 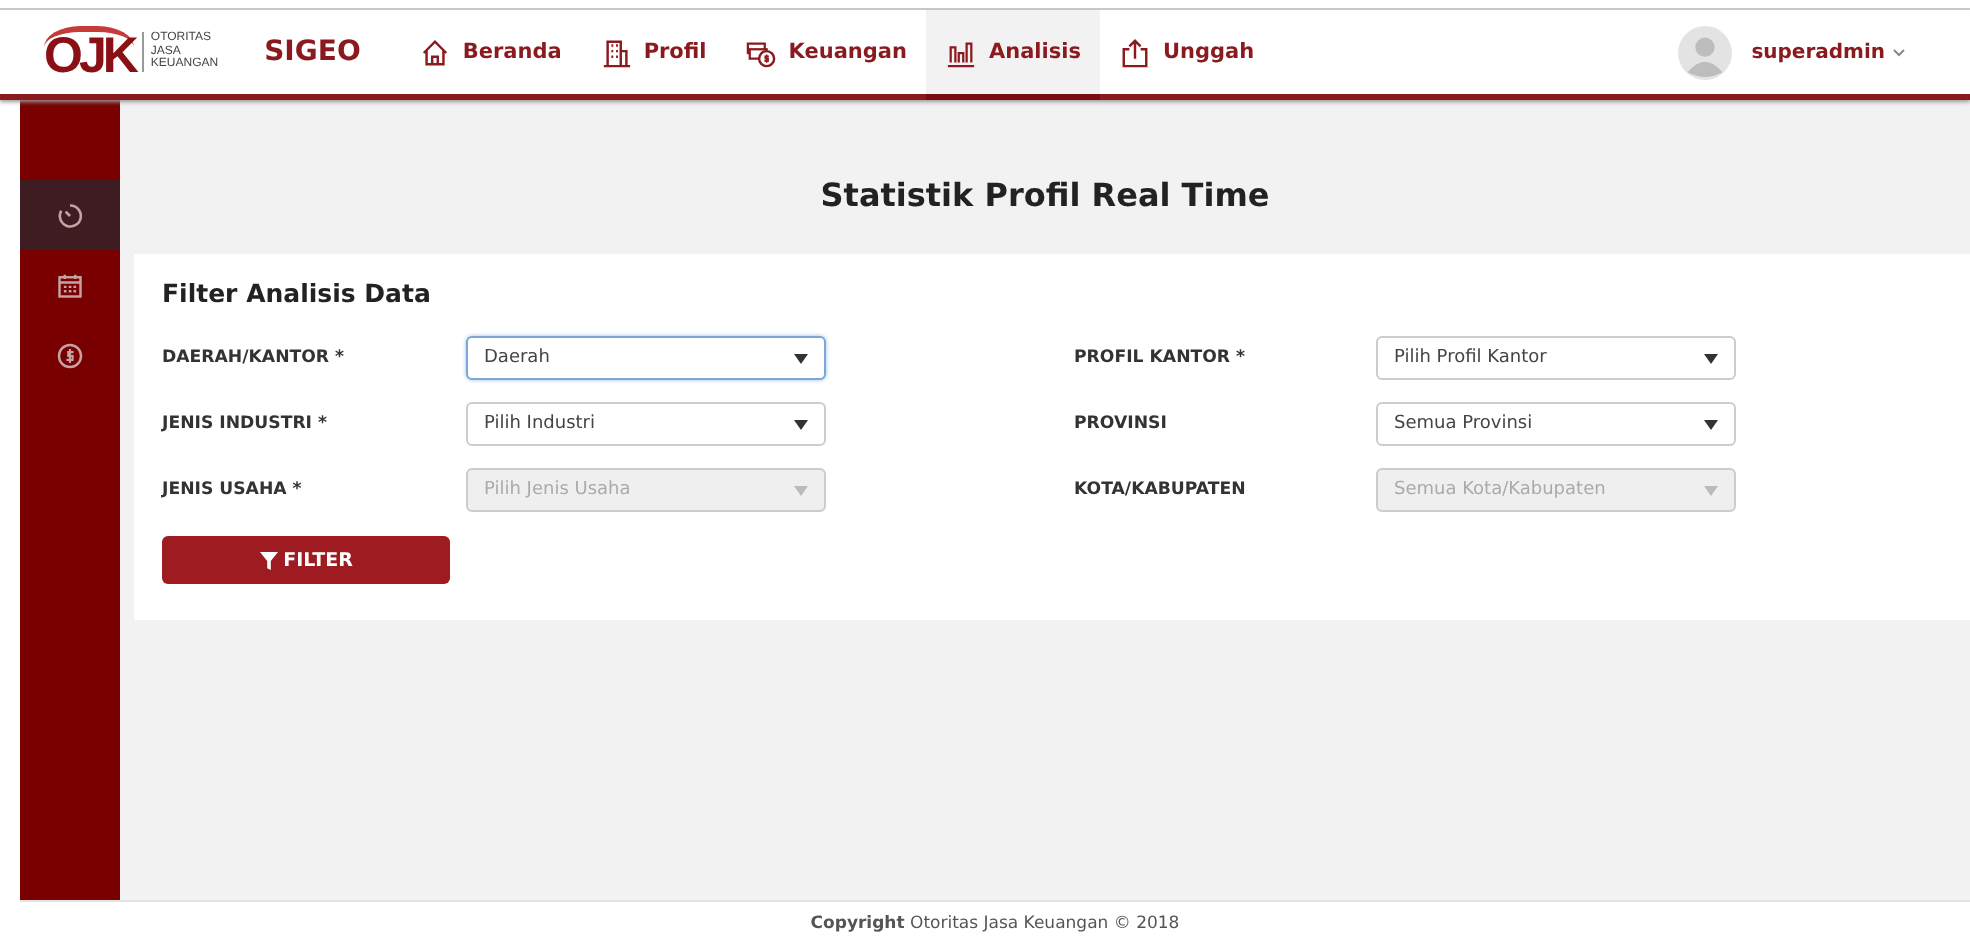 I want to click on filter-icon, so click(x=268, y=560).